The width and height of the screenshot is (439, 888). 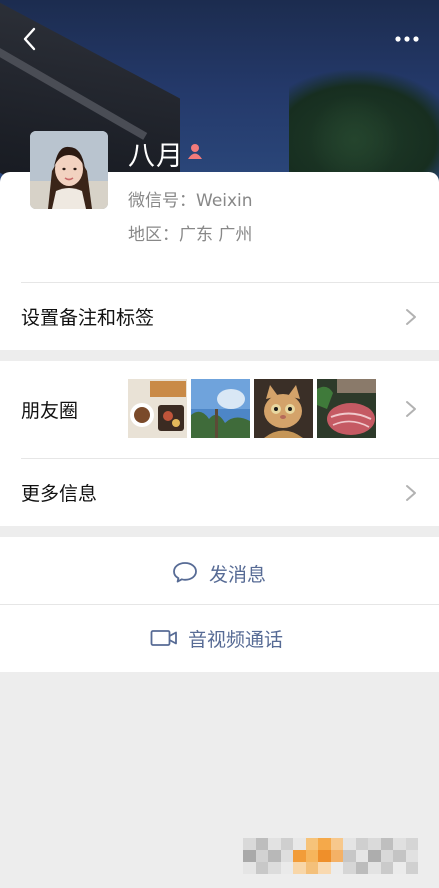 I want to click on moments-photo-cat, so click(x=283, y=408).